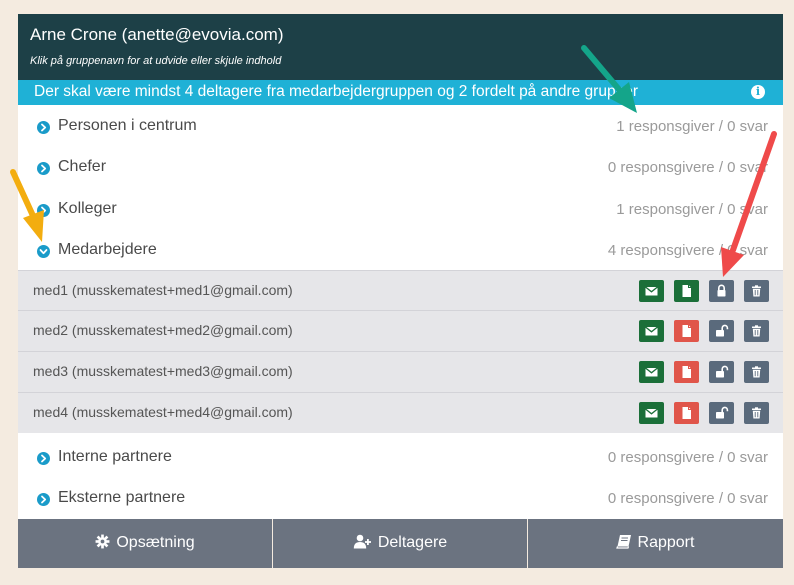  I want to click on participant-title: Arne Crone (anette@evovia.com), so click(157, 34).